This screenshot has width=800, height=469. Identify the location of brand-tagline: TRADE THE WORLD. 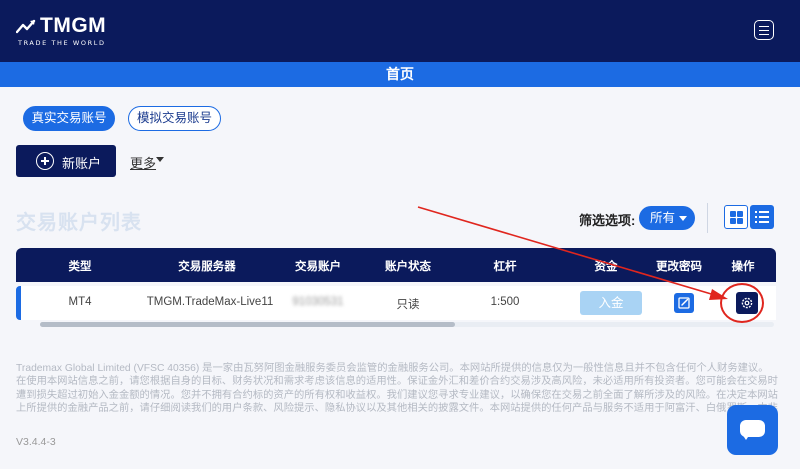
(62, 43).